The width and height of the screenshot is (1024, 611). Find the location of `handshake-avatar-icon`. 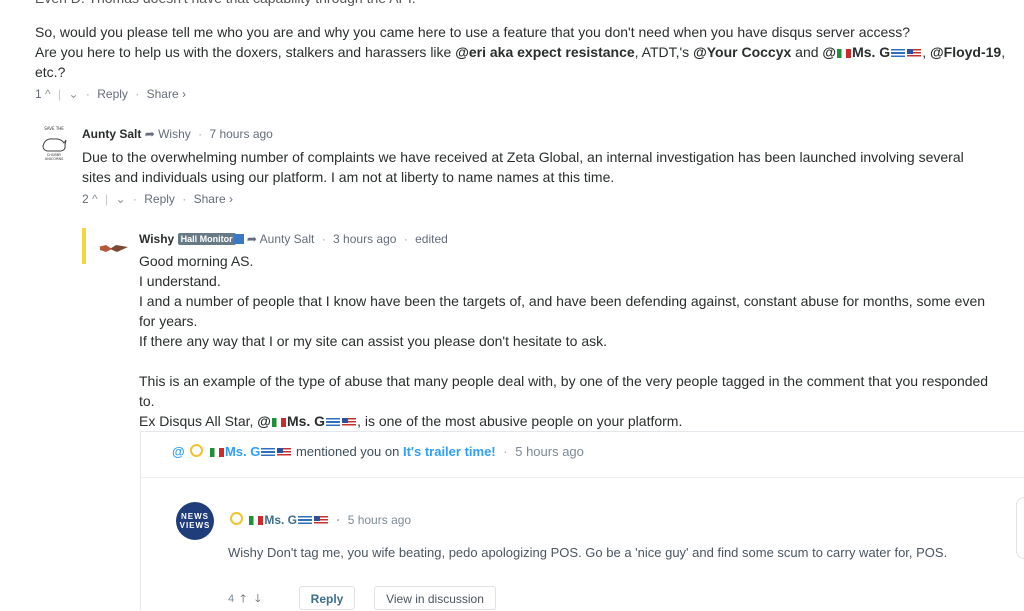

handshake-avatar-icon is located at coordinates (111, 248).